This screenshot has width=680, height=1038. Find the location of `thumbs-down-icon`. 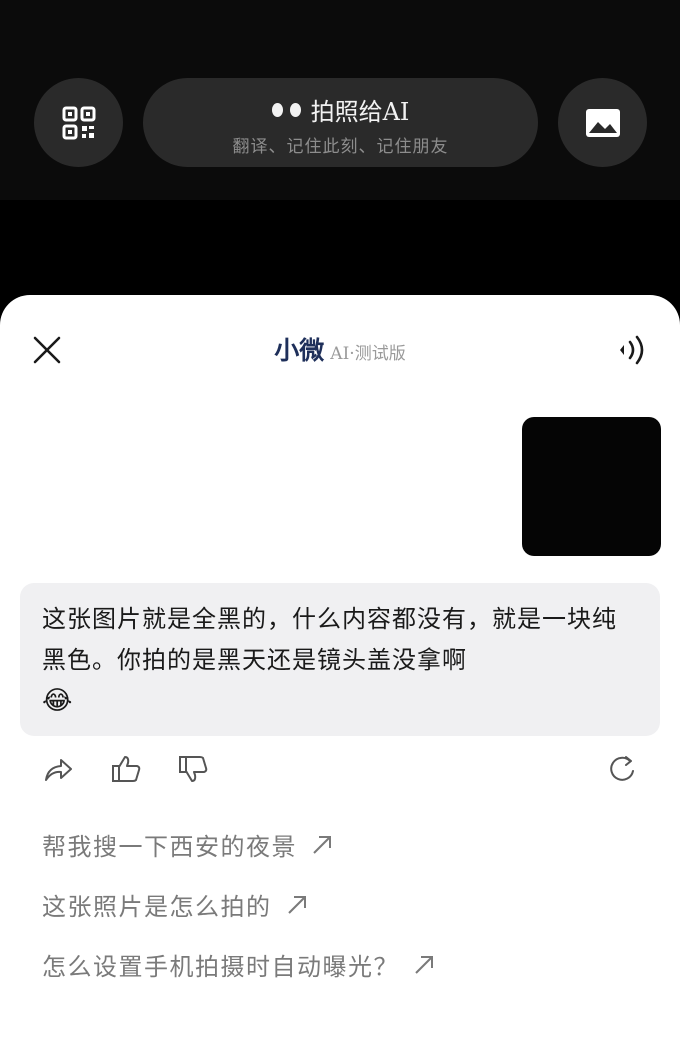

thumbs-down-icon is located at coordinates (193, 769).